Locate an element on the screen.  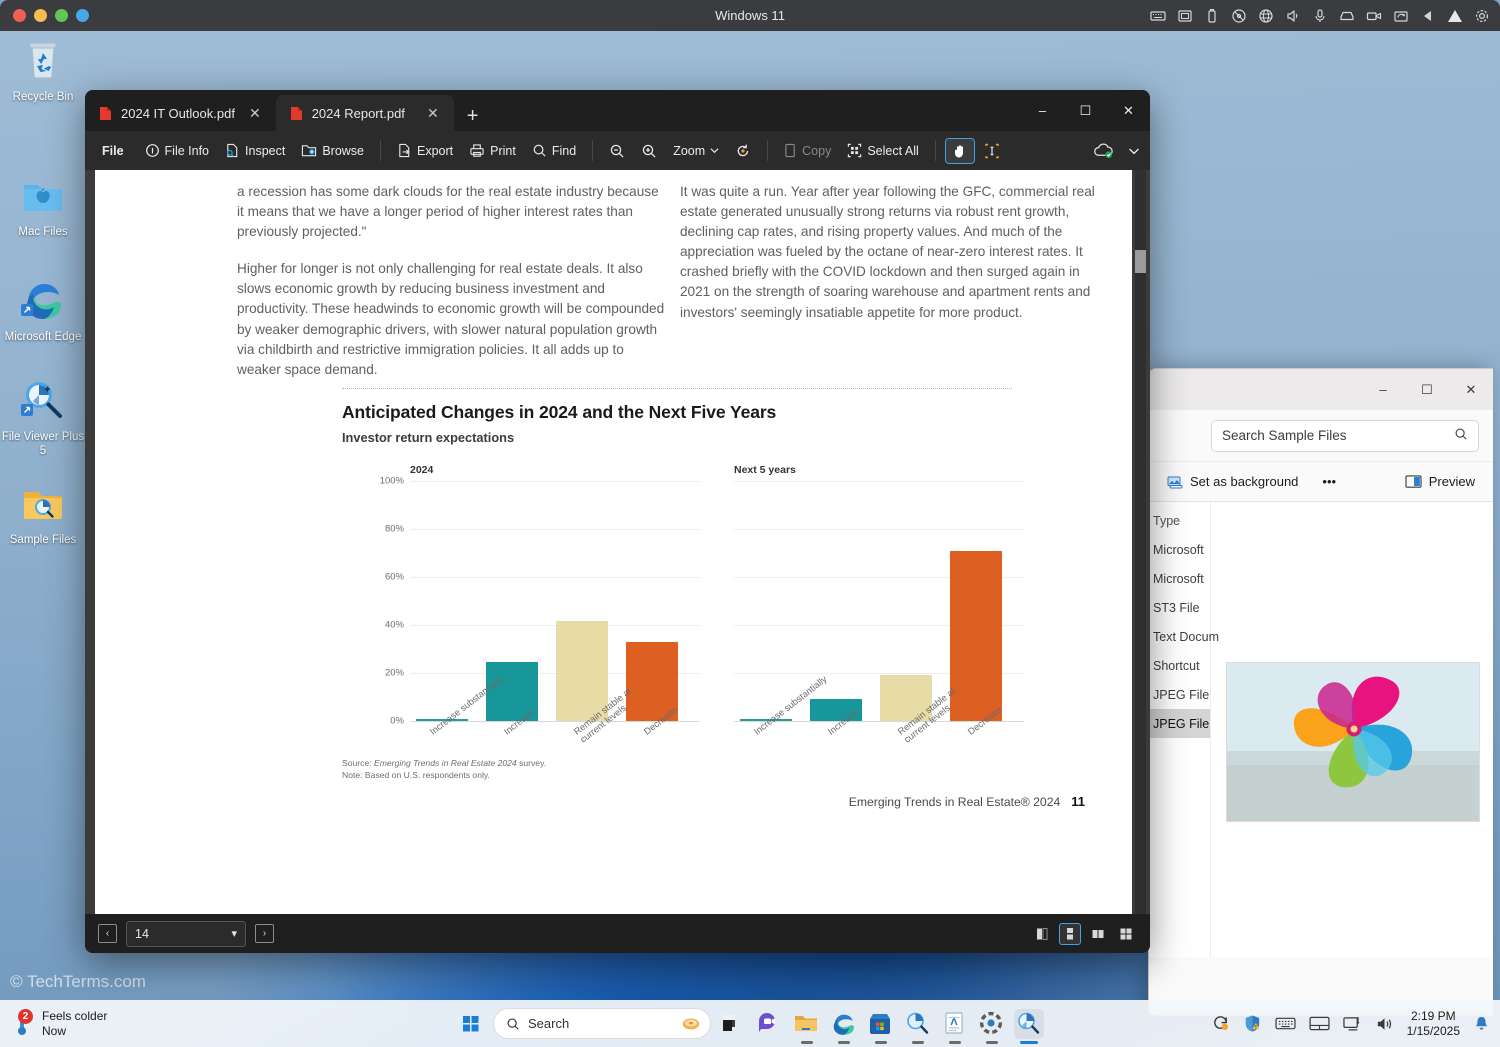
play-icon is located at coordinates (1428, 16).